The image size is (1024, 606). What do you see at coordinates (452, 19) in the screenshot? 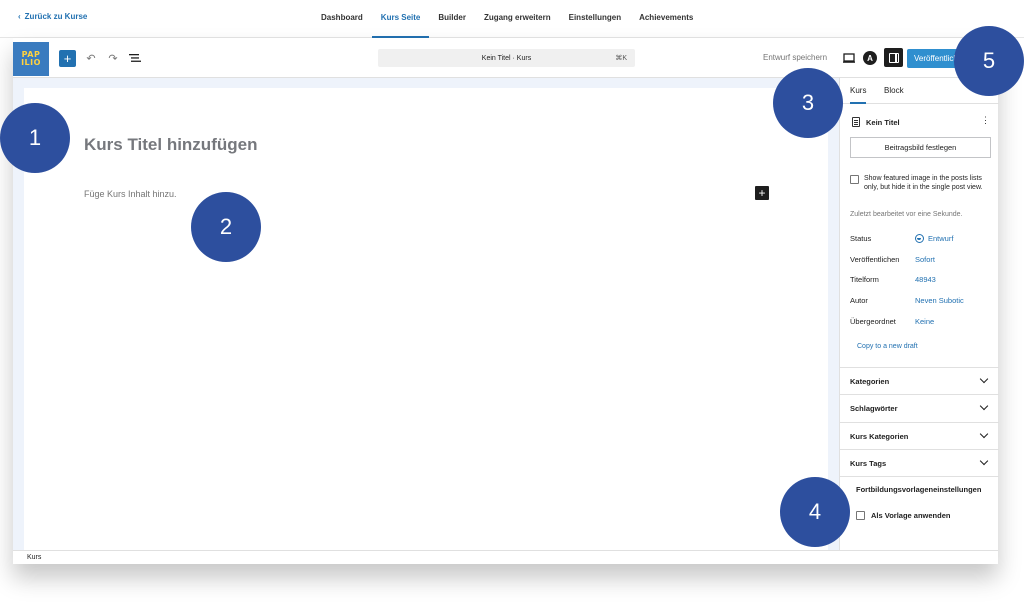
I see `tab-builder: Builder` at bounding box center [452, 19].